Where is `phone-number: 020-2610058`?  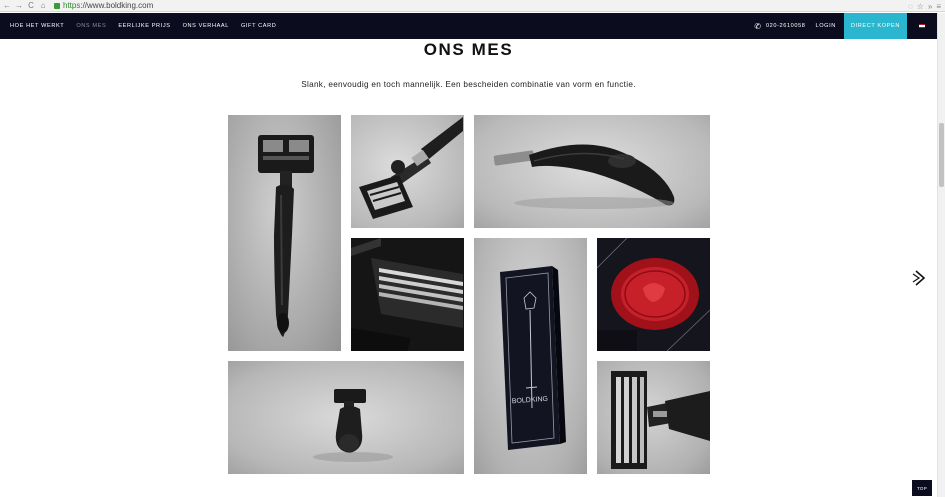 phone-number: 020-2610058 is located at coordinates (785, 26).